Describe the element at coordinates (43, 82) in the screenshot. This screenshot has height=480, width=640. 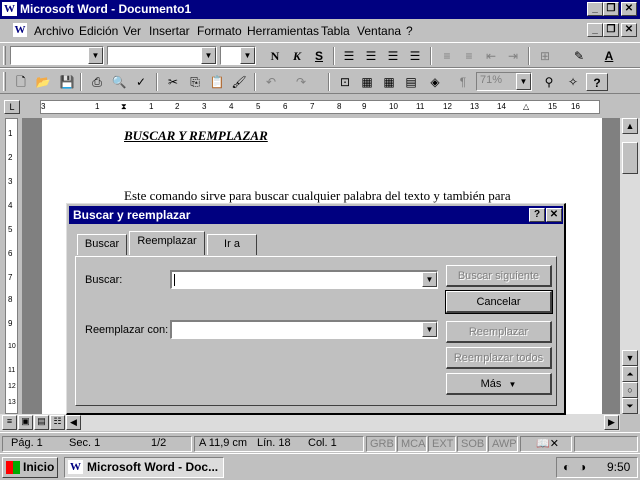
I see `open-folder-icon: 📂` at that location.